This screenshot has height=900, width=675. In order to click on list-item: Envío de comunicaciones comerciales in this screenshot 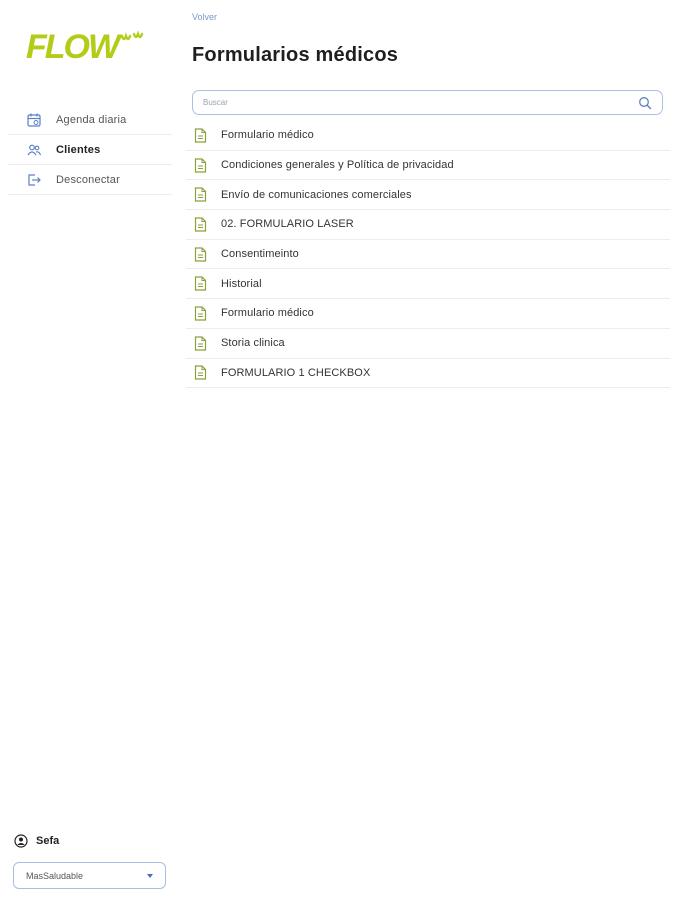, I will do `click(428, 195)`.